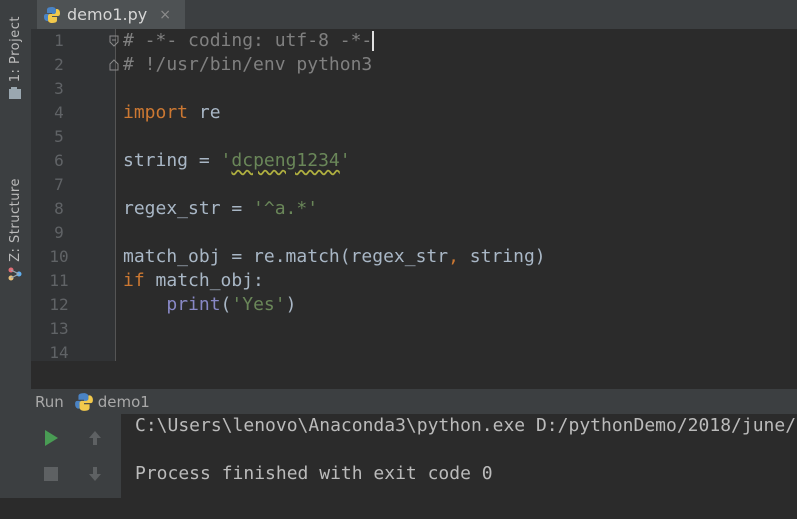 The width and height of the screenshot is (797, 519). Describe the element at coordinates (59, 256) in the screenshot. I see `line-number: 10` at that location.